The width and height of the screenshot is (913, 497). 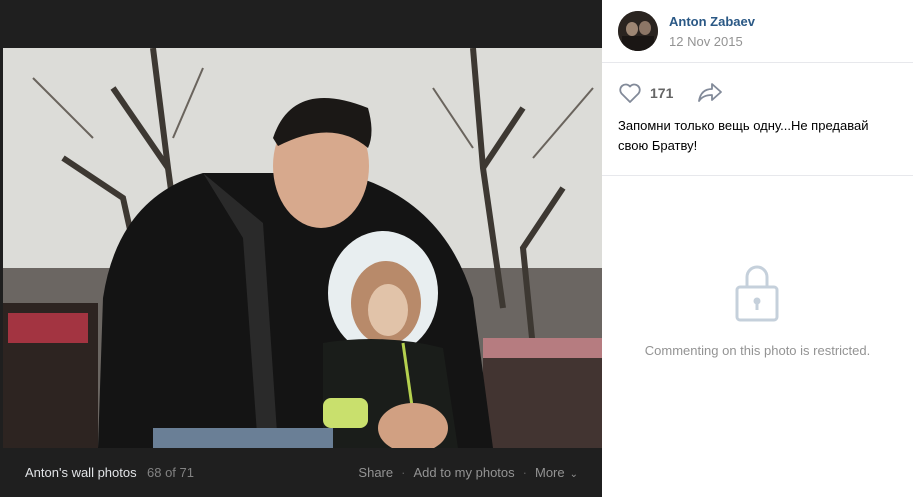 What do you see at coordinates (757, 175) in the screenshot?
I see `divider` at bounding box center [757, 175].